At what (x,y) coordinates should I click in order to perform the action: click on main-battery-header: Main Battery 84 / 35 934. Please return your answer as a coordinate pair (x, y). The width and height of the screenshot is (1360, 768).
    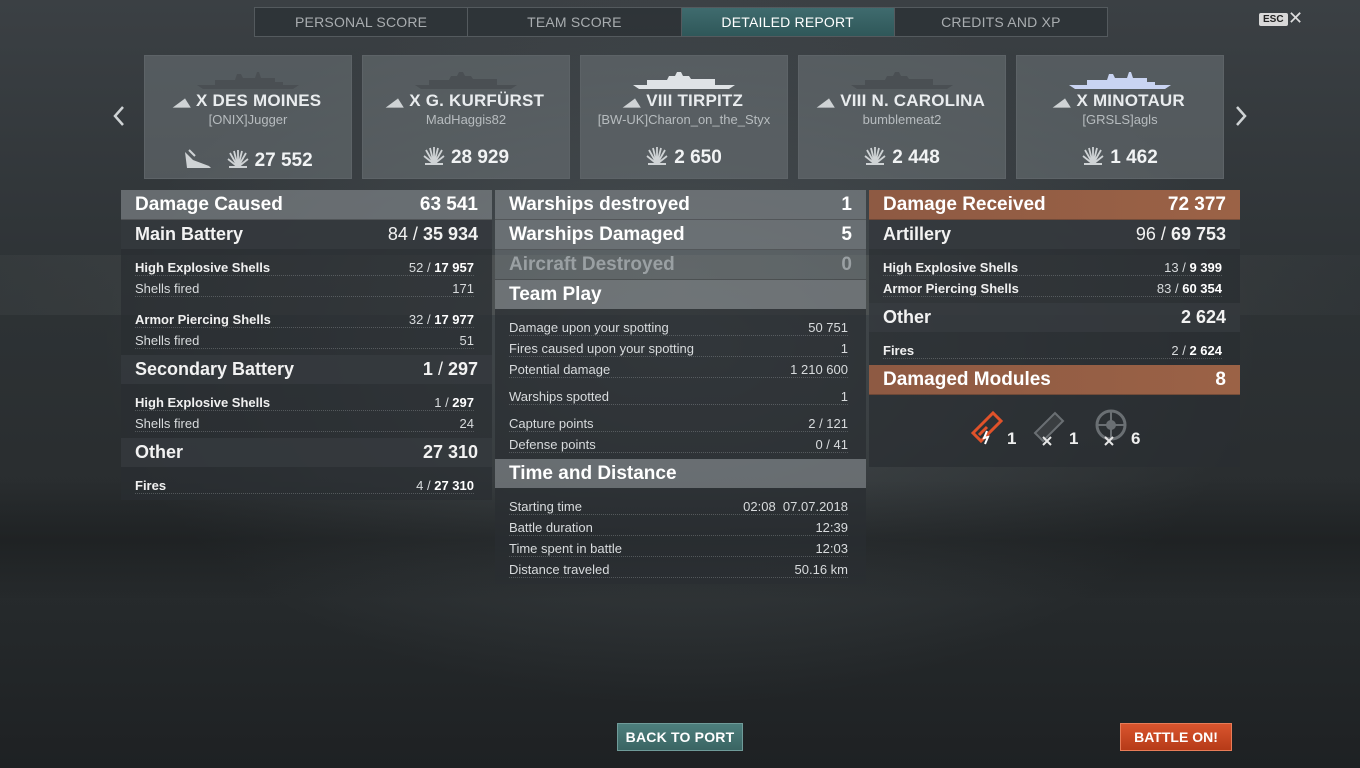
    Looking at the image, I should click on (306, 234).